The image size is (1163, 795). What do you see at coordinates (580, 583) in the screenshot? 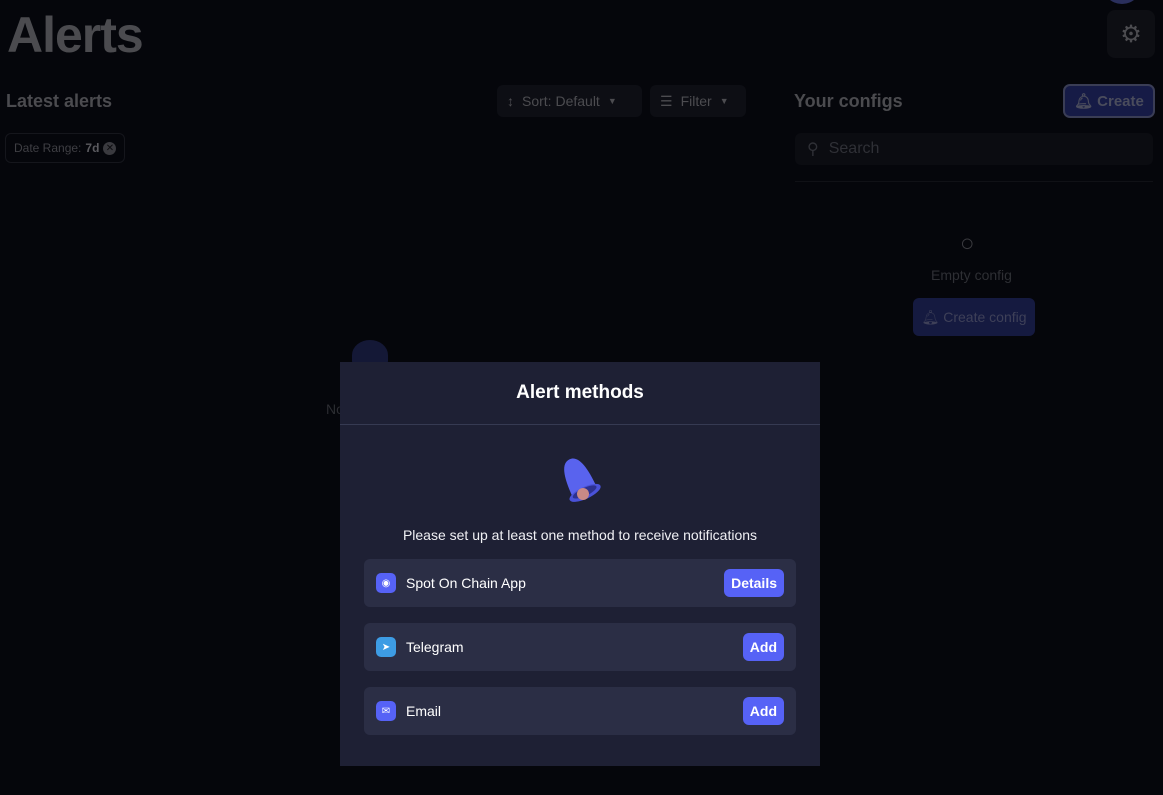
I see `method-row-spot-on-chain: ◉ Spot On Chain App Details` at bounding box center [580, 583].